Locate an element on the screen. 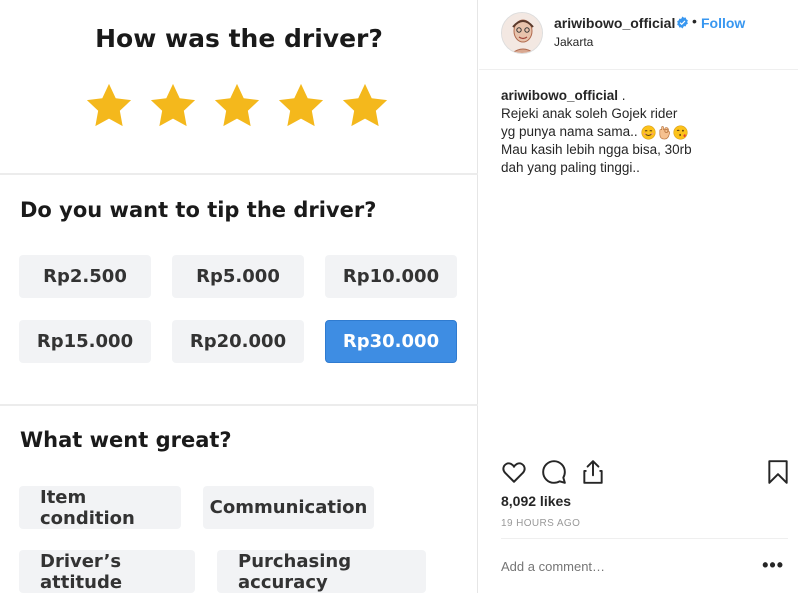  post-username: ariwibowo_official is located at coordinates (614, 23).